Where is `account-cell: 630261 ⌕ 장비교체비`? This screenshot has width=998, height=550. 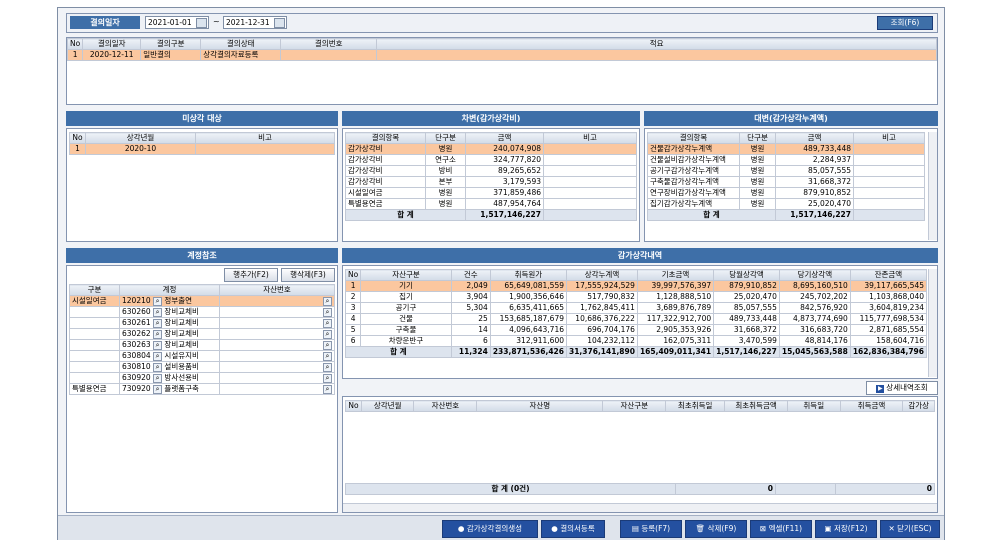
account-cell: 630261 ⌕ 장비교체비 is located at coordinates (169, 323).